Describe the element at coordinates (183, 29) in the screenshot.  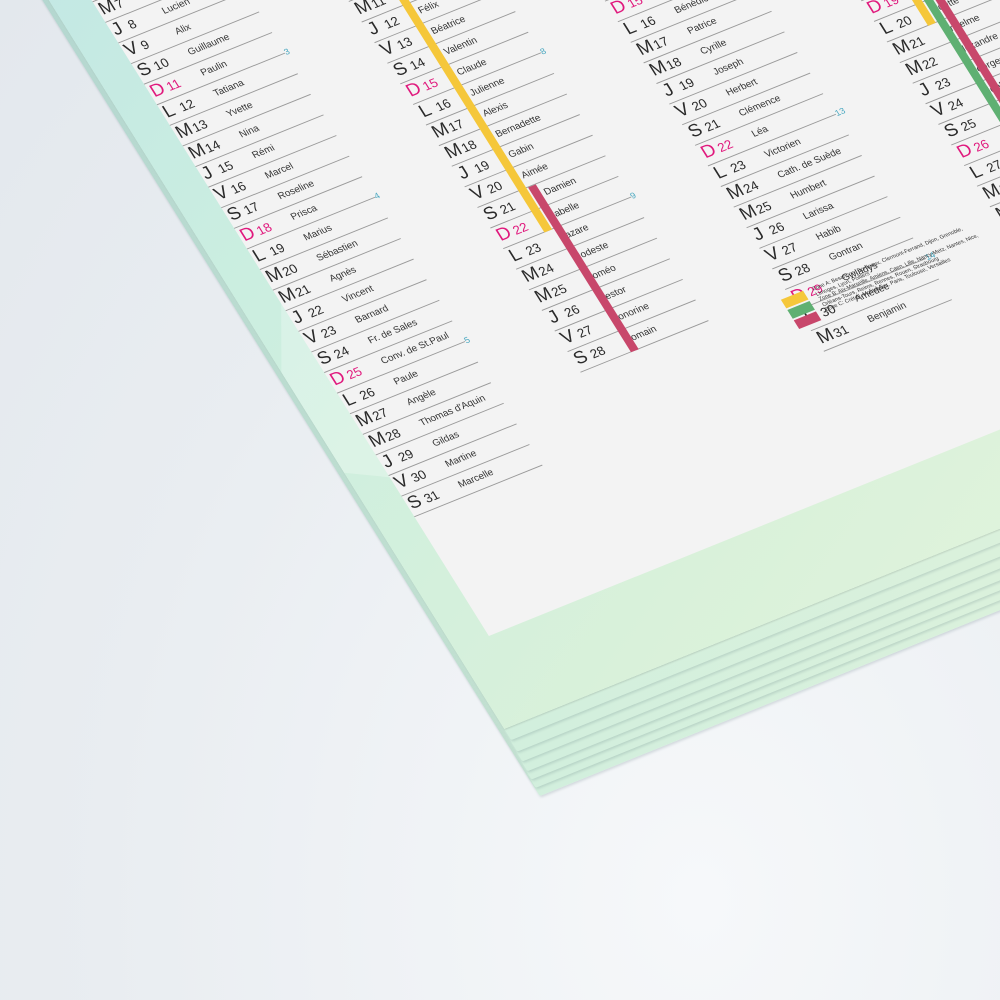
I see `saint-name: Alix` at that location.